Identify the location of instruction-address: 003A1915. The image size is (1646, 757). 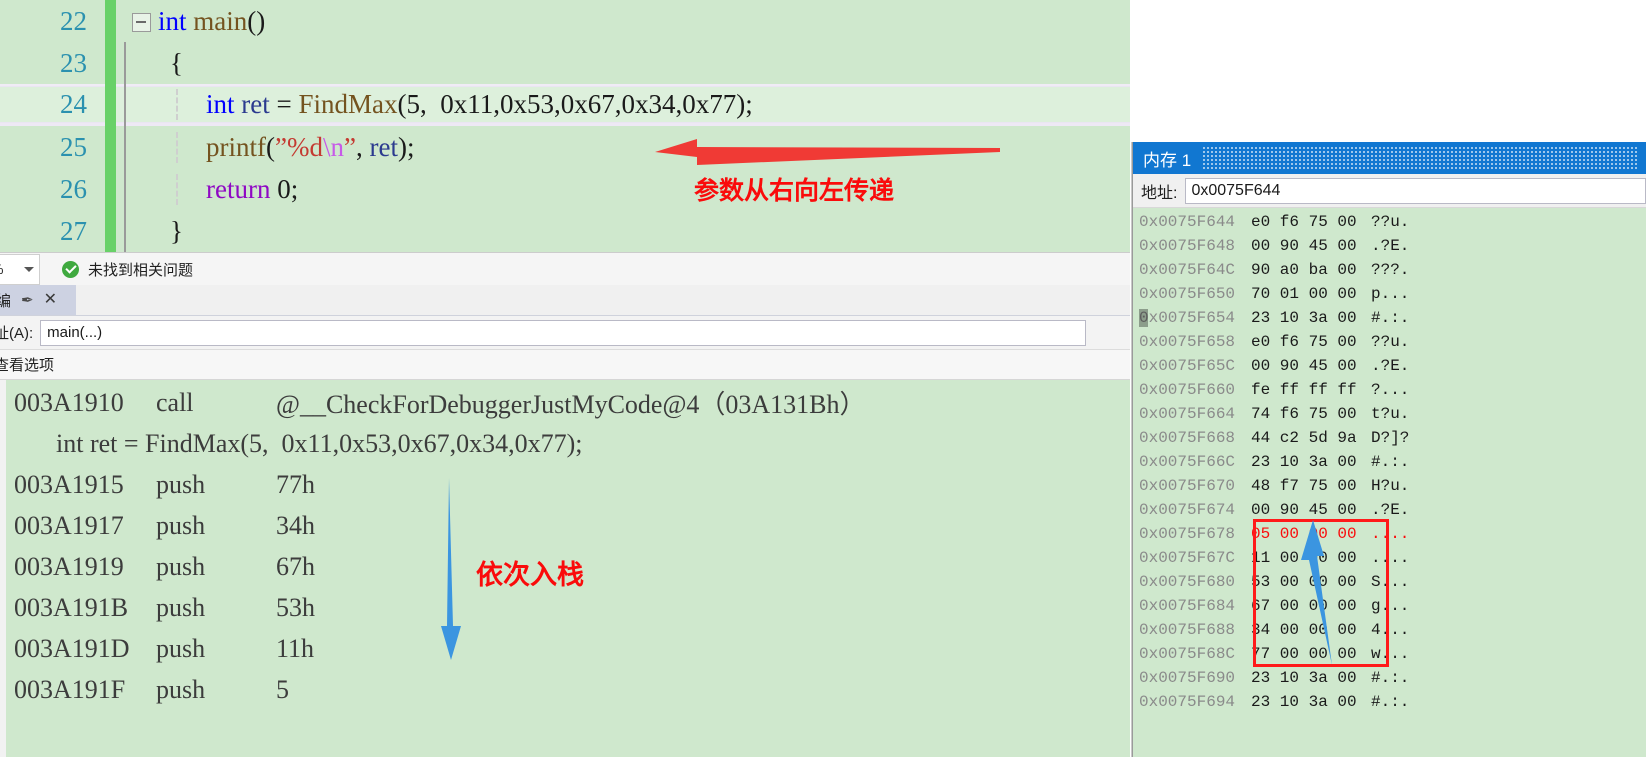
(69, 484).